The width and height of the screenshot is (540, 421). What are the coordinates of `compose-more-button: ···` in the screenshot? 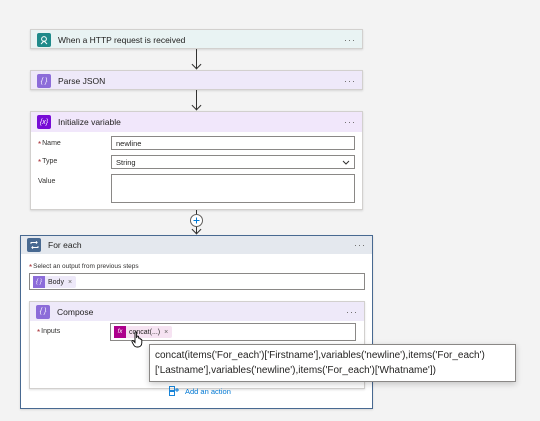 It's located at (352, 312).